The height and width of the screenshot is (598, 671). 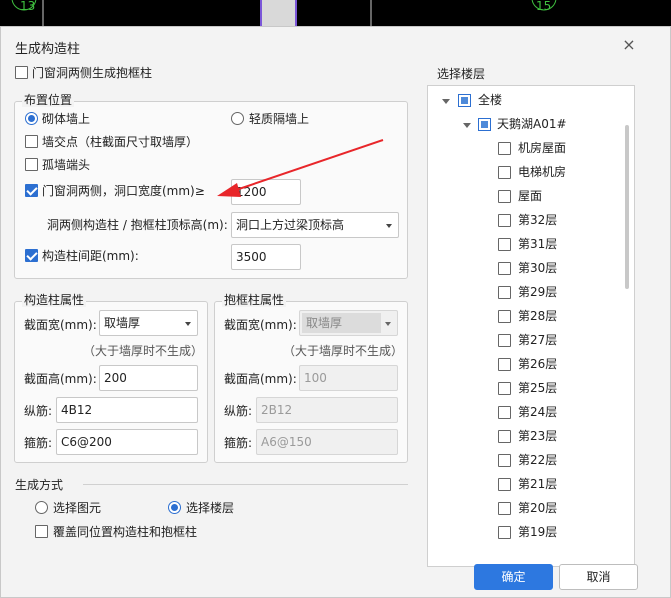 I want to click on floor-select-title: 选择楼层, so click(x=461, y=74).